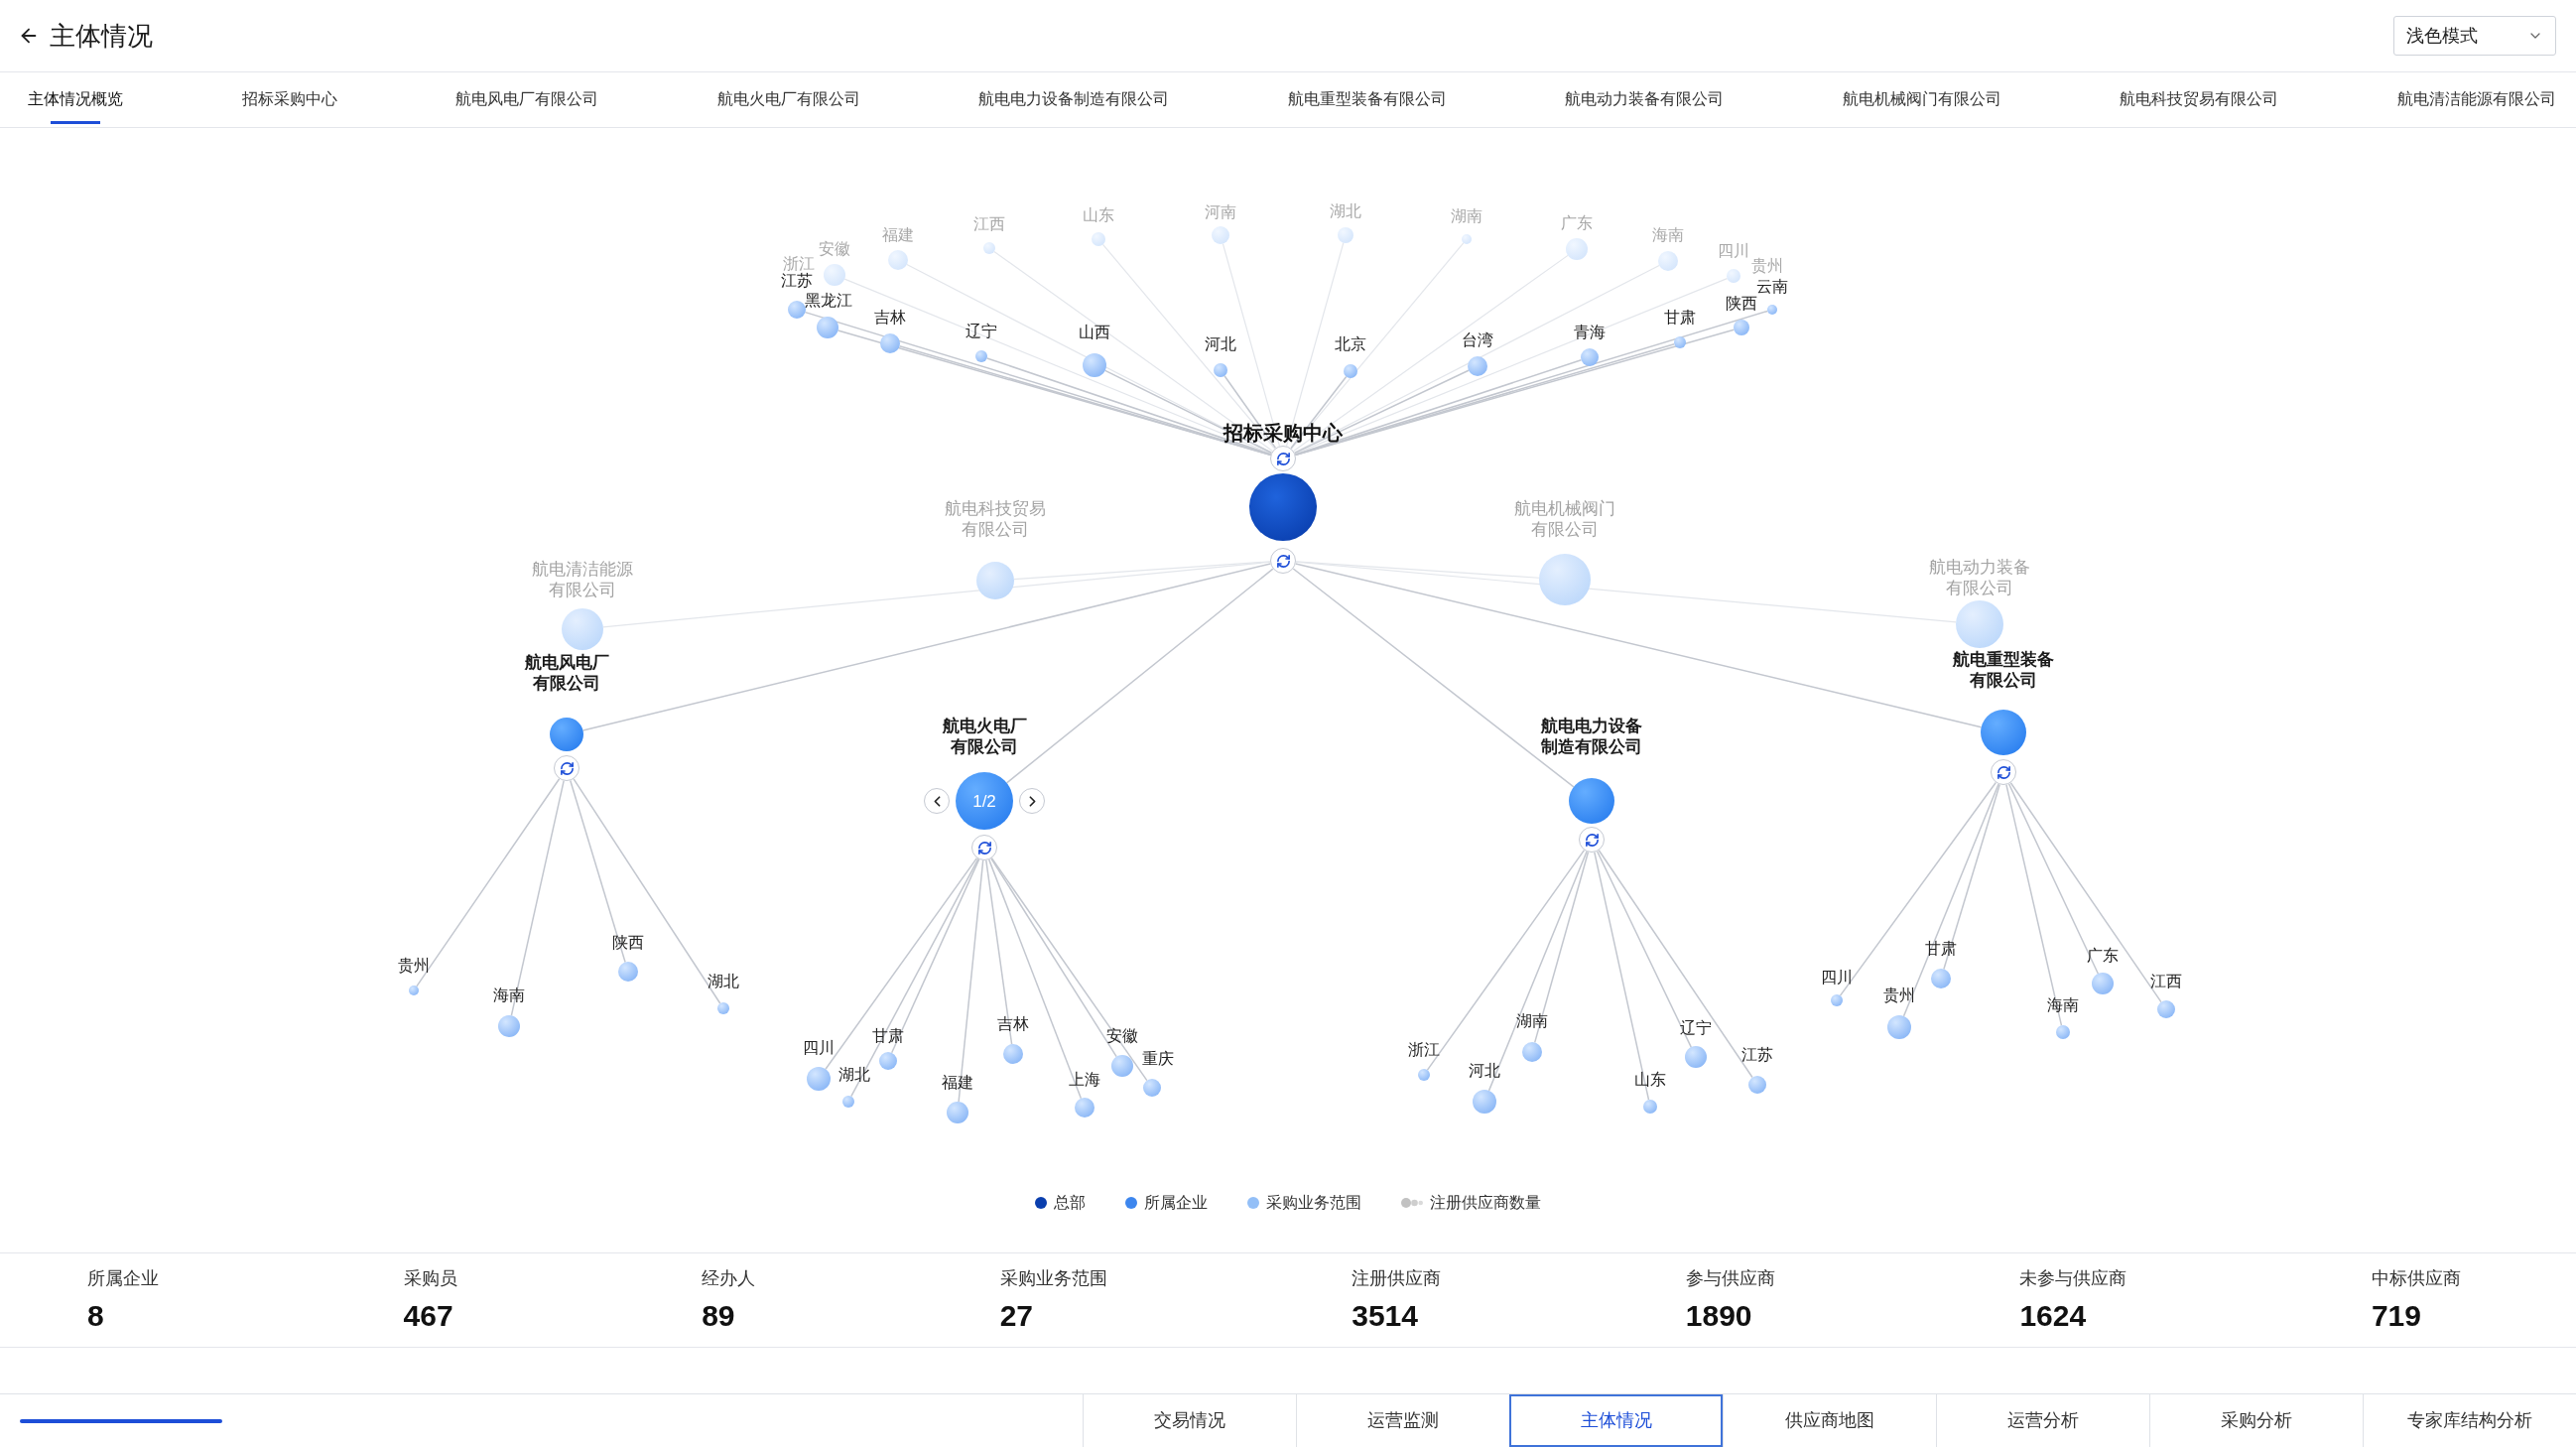  Describe the element at coordinates (1590, 332) in the screenshot. I see `region-label: 青海` at that location.